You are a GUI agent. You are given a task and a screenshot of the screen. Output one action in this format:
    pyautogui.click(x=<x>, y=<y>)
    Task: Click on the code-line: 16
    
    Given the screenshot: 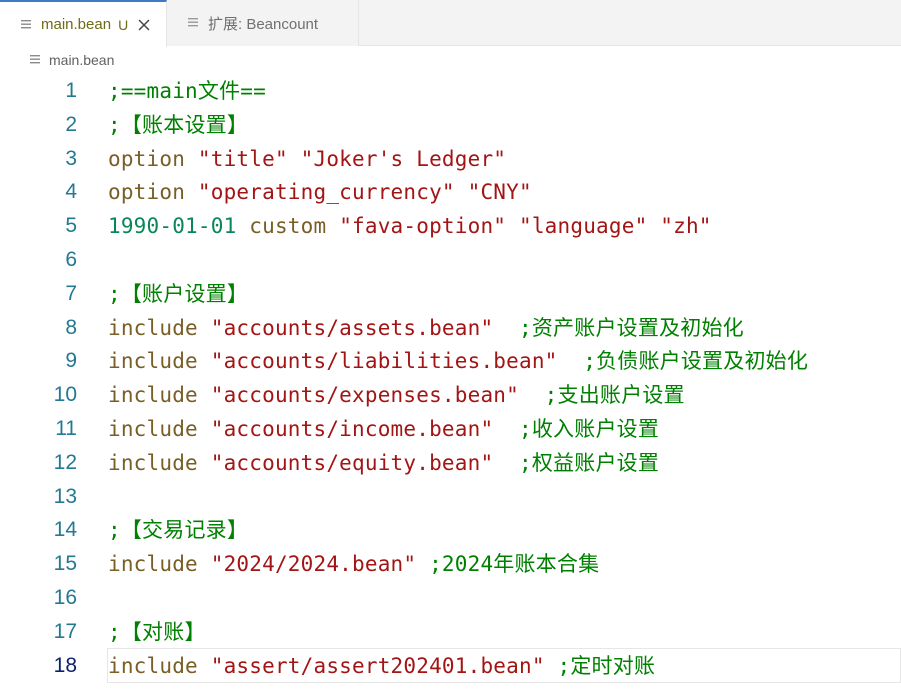 What is the action you would take?
    pyautogui.click(x=450, y=598)
    